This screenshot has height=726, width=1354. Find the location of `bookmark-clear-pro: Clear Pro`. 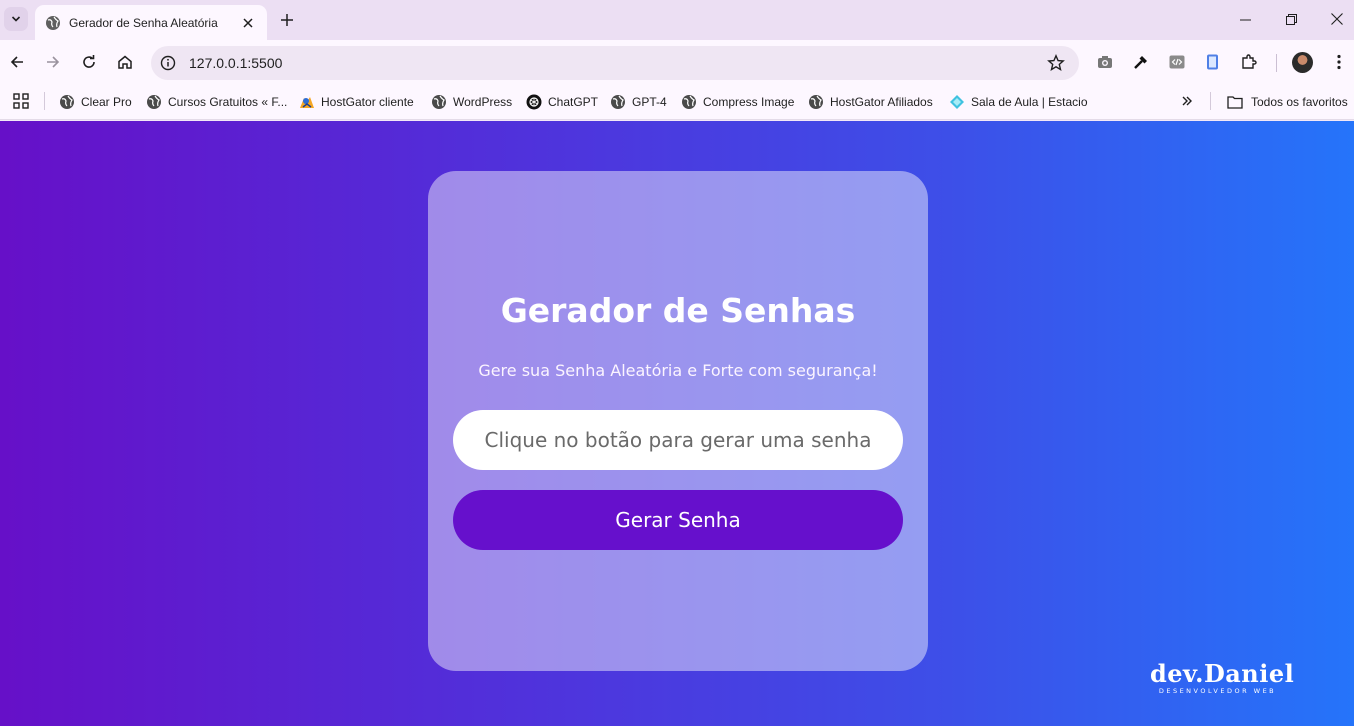

bookmark-clear-pro: Clear Pro is located at coordinates (95, 102).